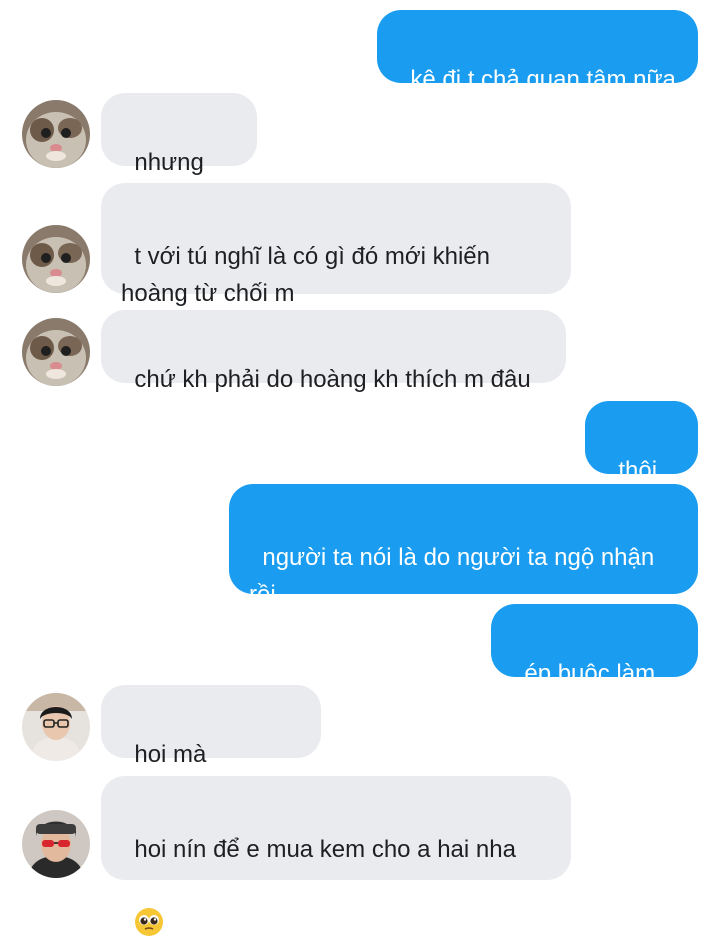  I want to click on outgoing-message: người ta nói là do người ta ngộ nhận rồi, so click(463, 546).